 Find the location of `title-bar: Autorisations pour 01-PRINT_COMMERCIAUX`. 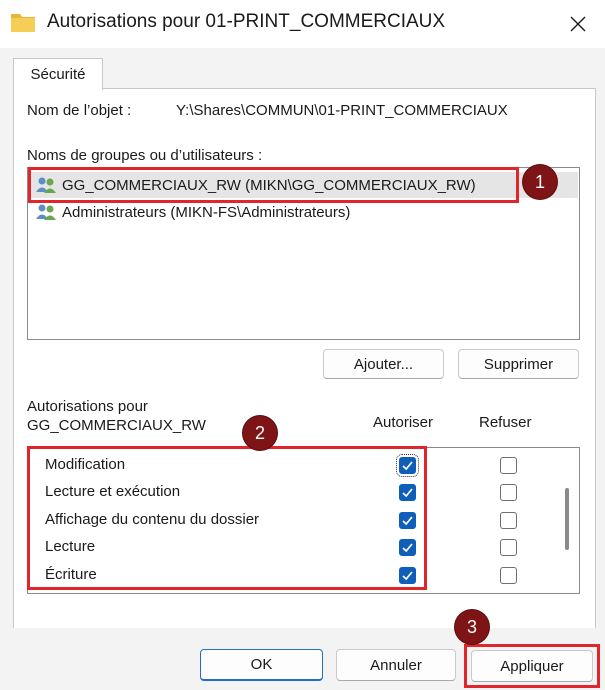

title-bar: Autorisations pour 01-PRINT_COMMERCIAUX is located at coordinates (302, 24).